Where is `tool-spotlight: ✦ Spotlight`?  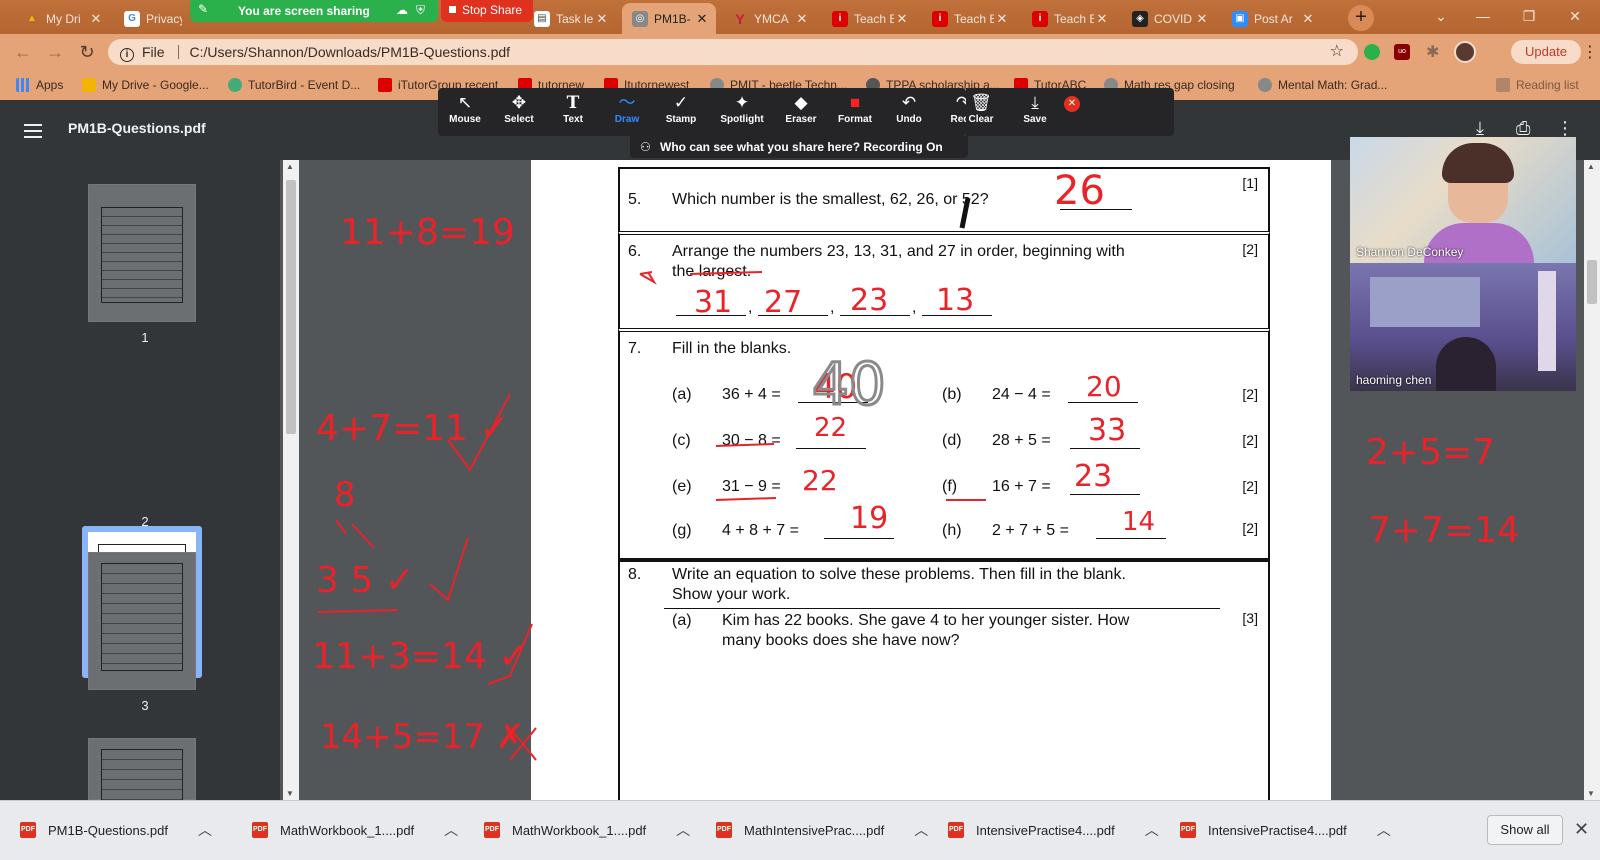 tool-spotlight: ✦ Spotlight is located at coordinates (742, 112).